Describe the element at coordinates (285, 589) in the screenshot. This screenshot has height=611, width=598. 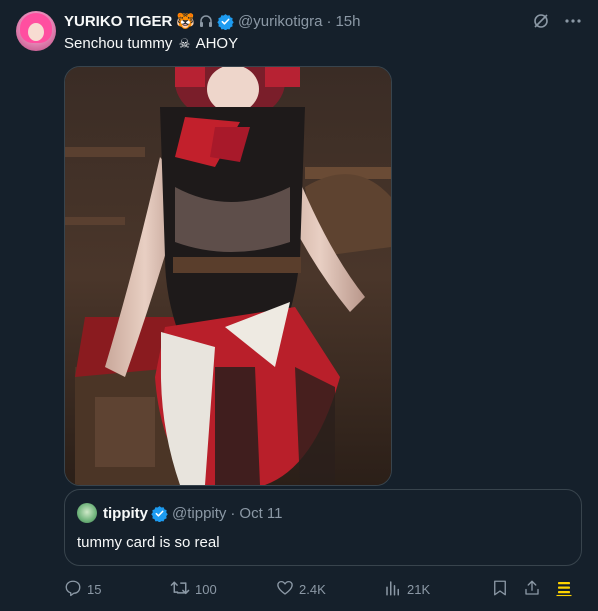
I see `like-icon` at that location.